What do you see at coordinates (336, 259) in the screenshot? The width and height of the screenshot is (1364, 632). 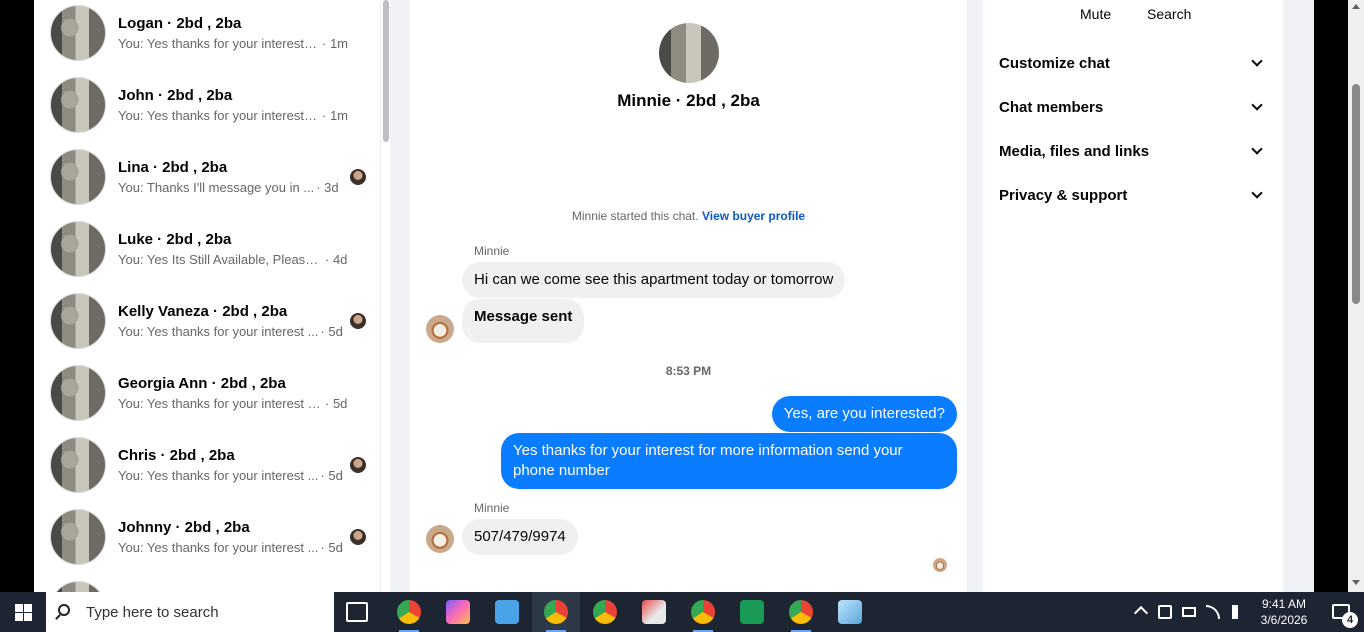 I see `conversation-time: · 4d` at bounding box center [336, 259].